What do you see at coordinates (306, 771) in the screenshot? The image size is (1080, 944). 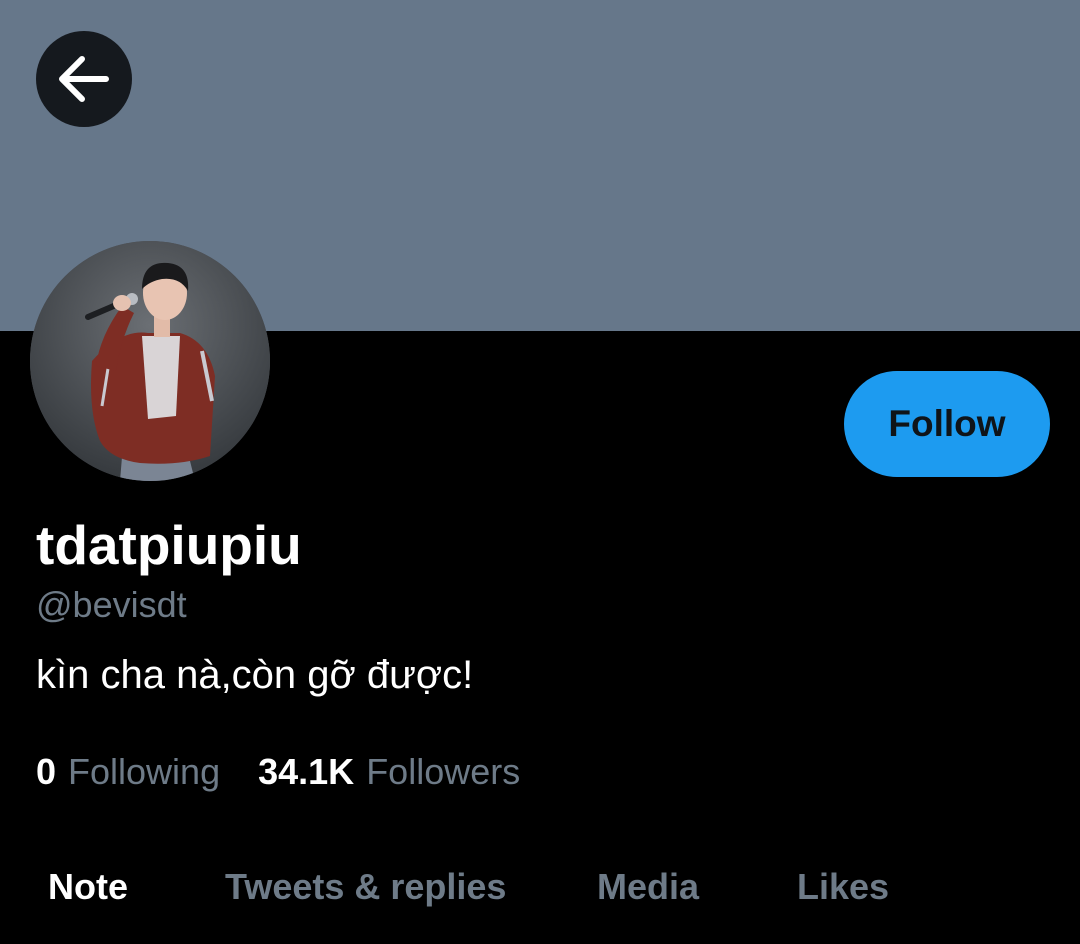 I see `followers-count: 34.1K` at bounding box center [306, 771].